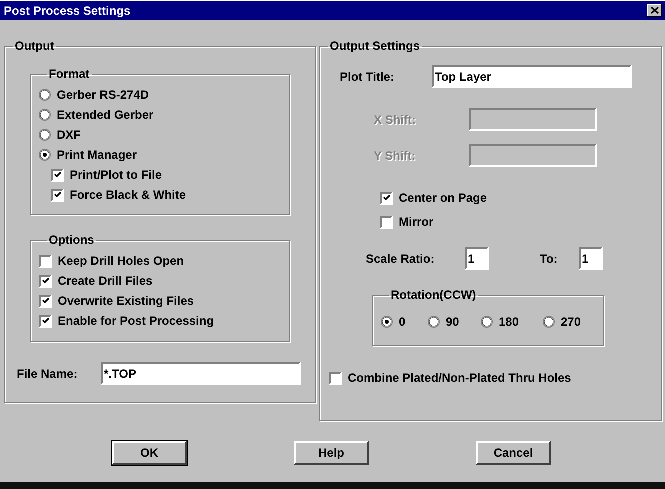 Image resolution: width=665 pixels, height=489 pixels. I want to click on group-title: Options, so click(72, 240).